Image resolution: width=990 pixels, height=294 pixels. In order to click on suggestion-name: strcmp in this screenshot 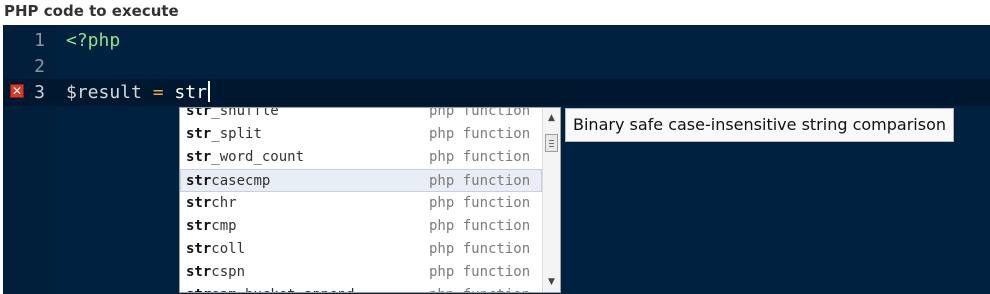, I will do `click(211, 226)`.